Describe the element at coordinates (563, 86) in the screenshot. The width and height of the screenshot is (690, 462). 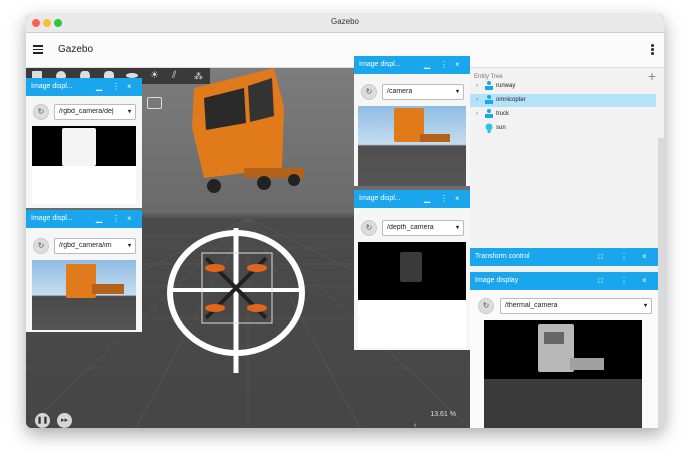
I see `entity-row-runway: › runway` at that location.